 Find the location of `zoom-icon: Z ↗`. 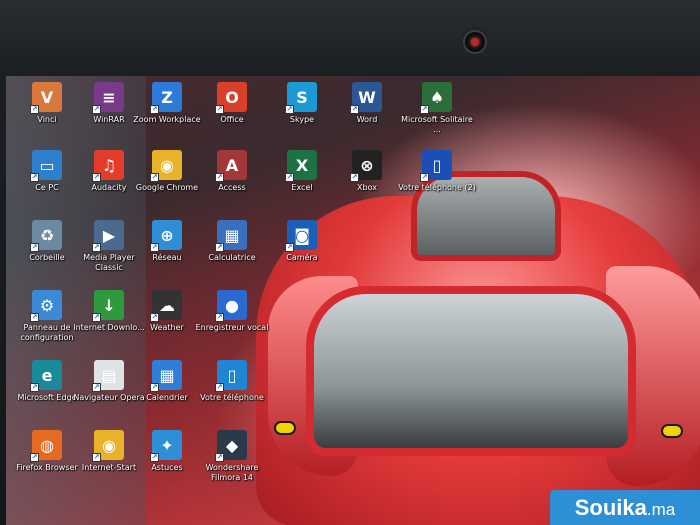

zoom-icon: Z ↗ is located at coordinates (166, 98).